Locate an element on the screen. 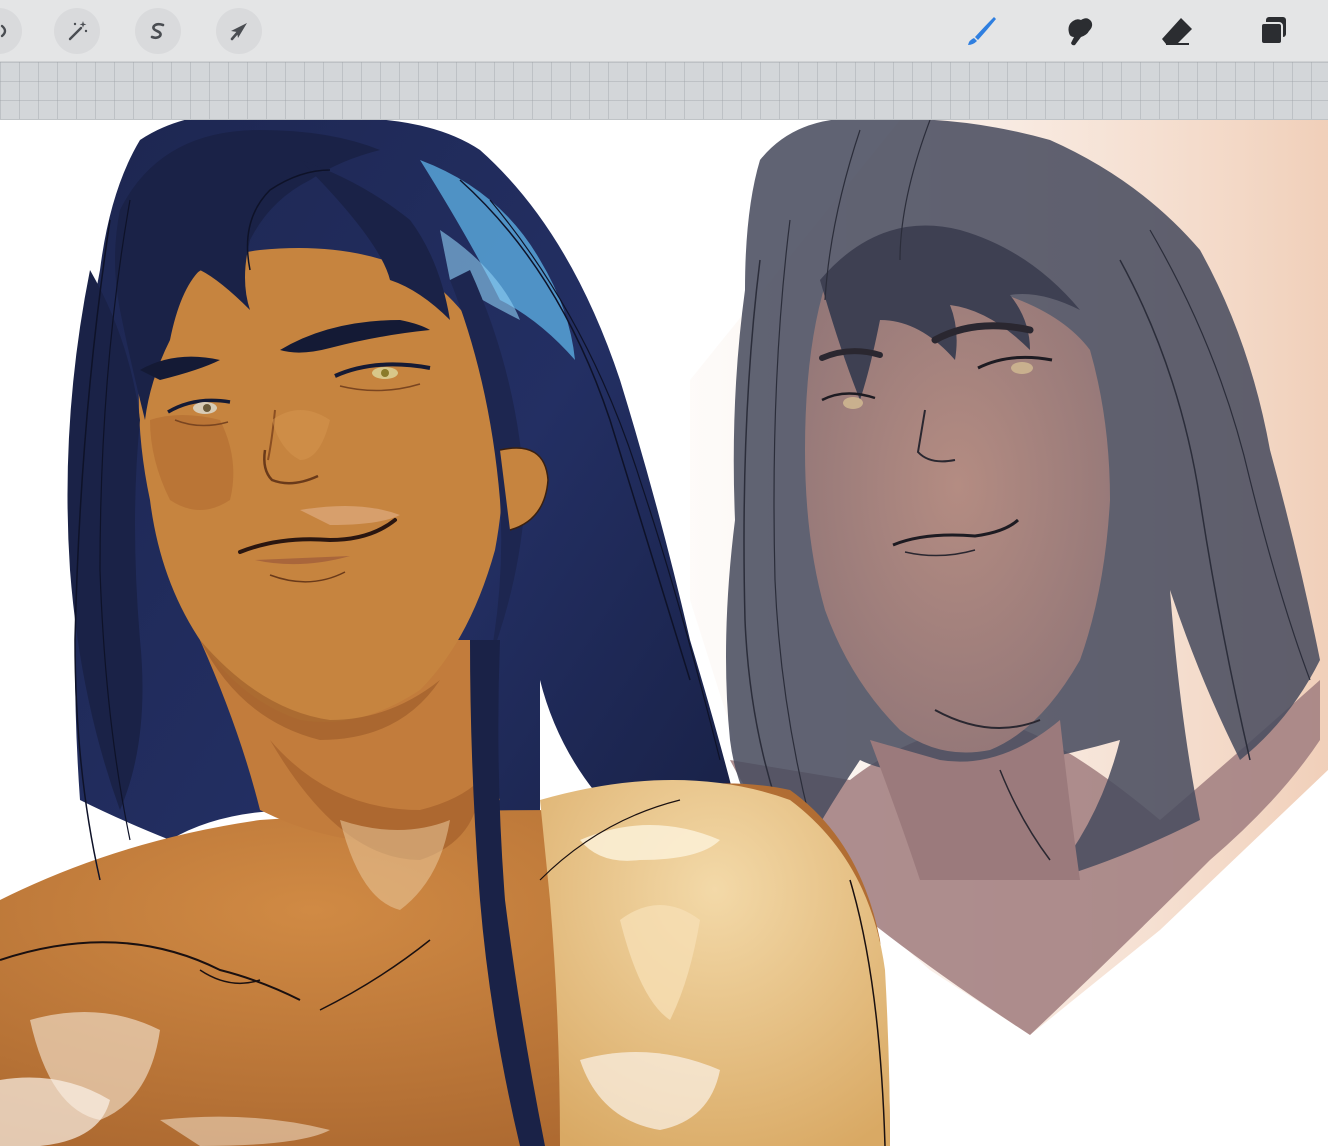 Image resolution: width=1328 pixels, height=1146 pixels. selection-s-icon is located at coordinates (157, 31).